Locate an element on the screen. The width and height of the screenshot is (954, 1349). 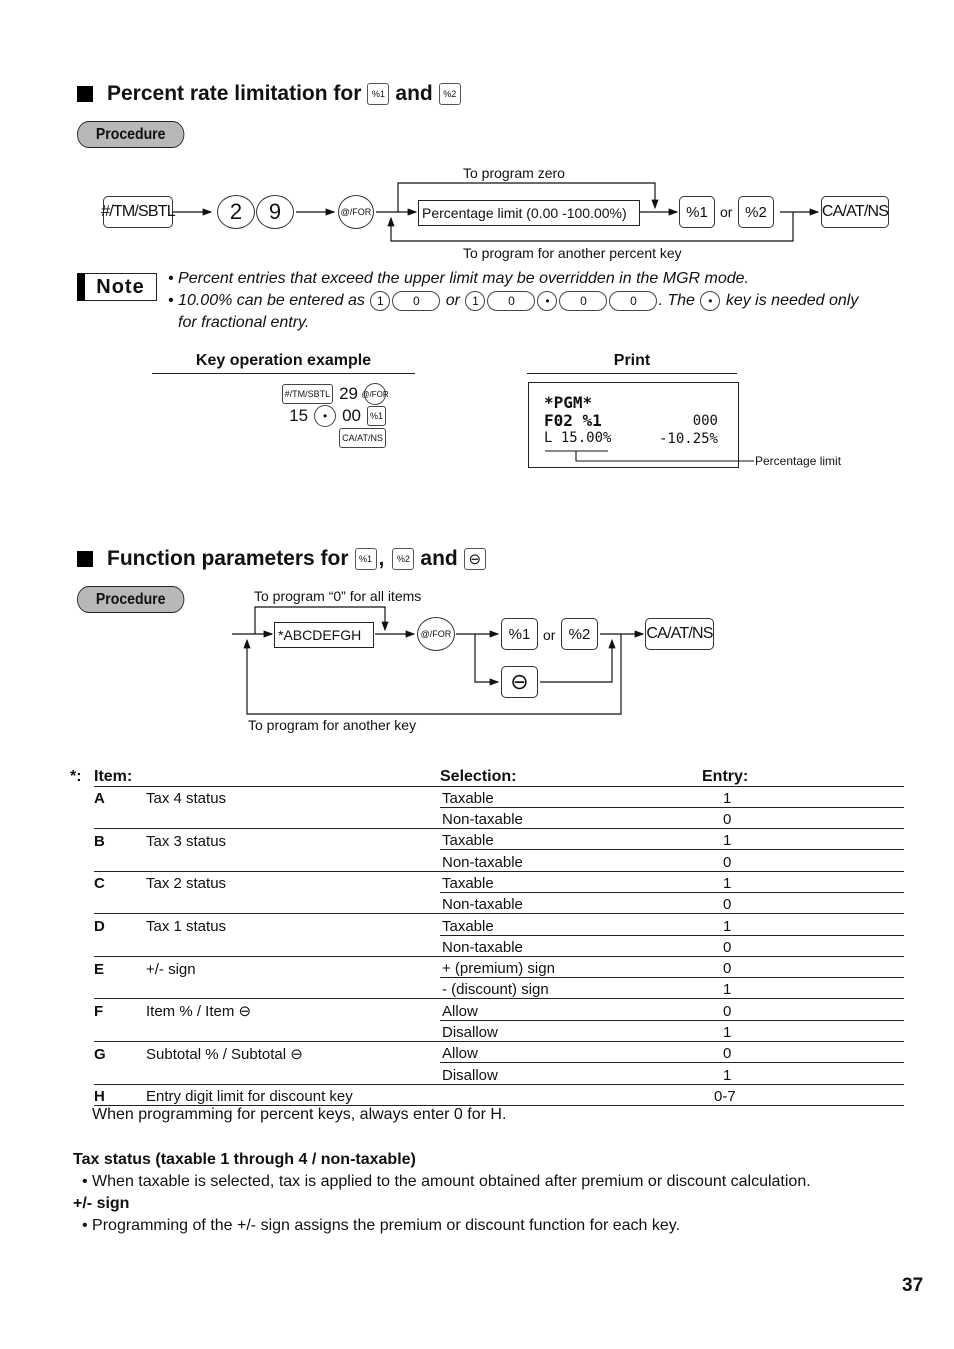
table-header-row: *: Item: Selection: Entry: is located at coordinates (487, 774).